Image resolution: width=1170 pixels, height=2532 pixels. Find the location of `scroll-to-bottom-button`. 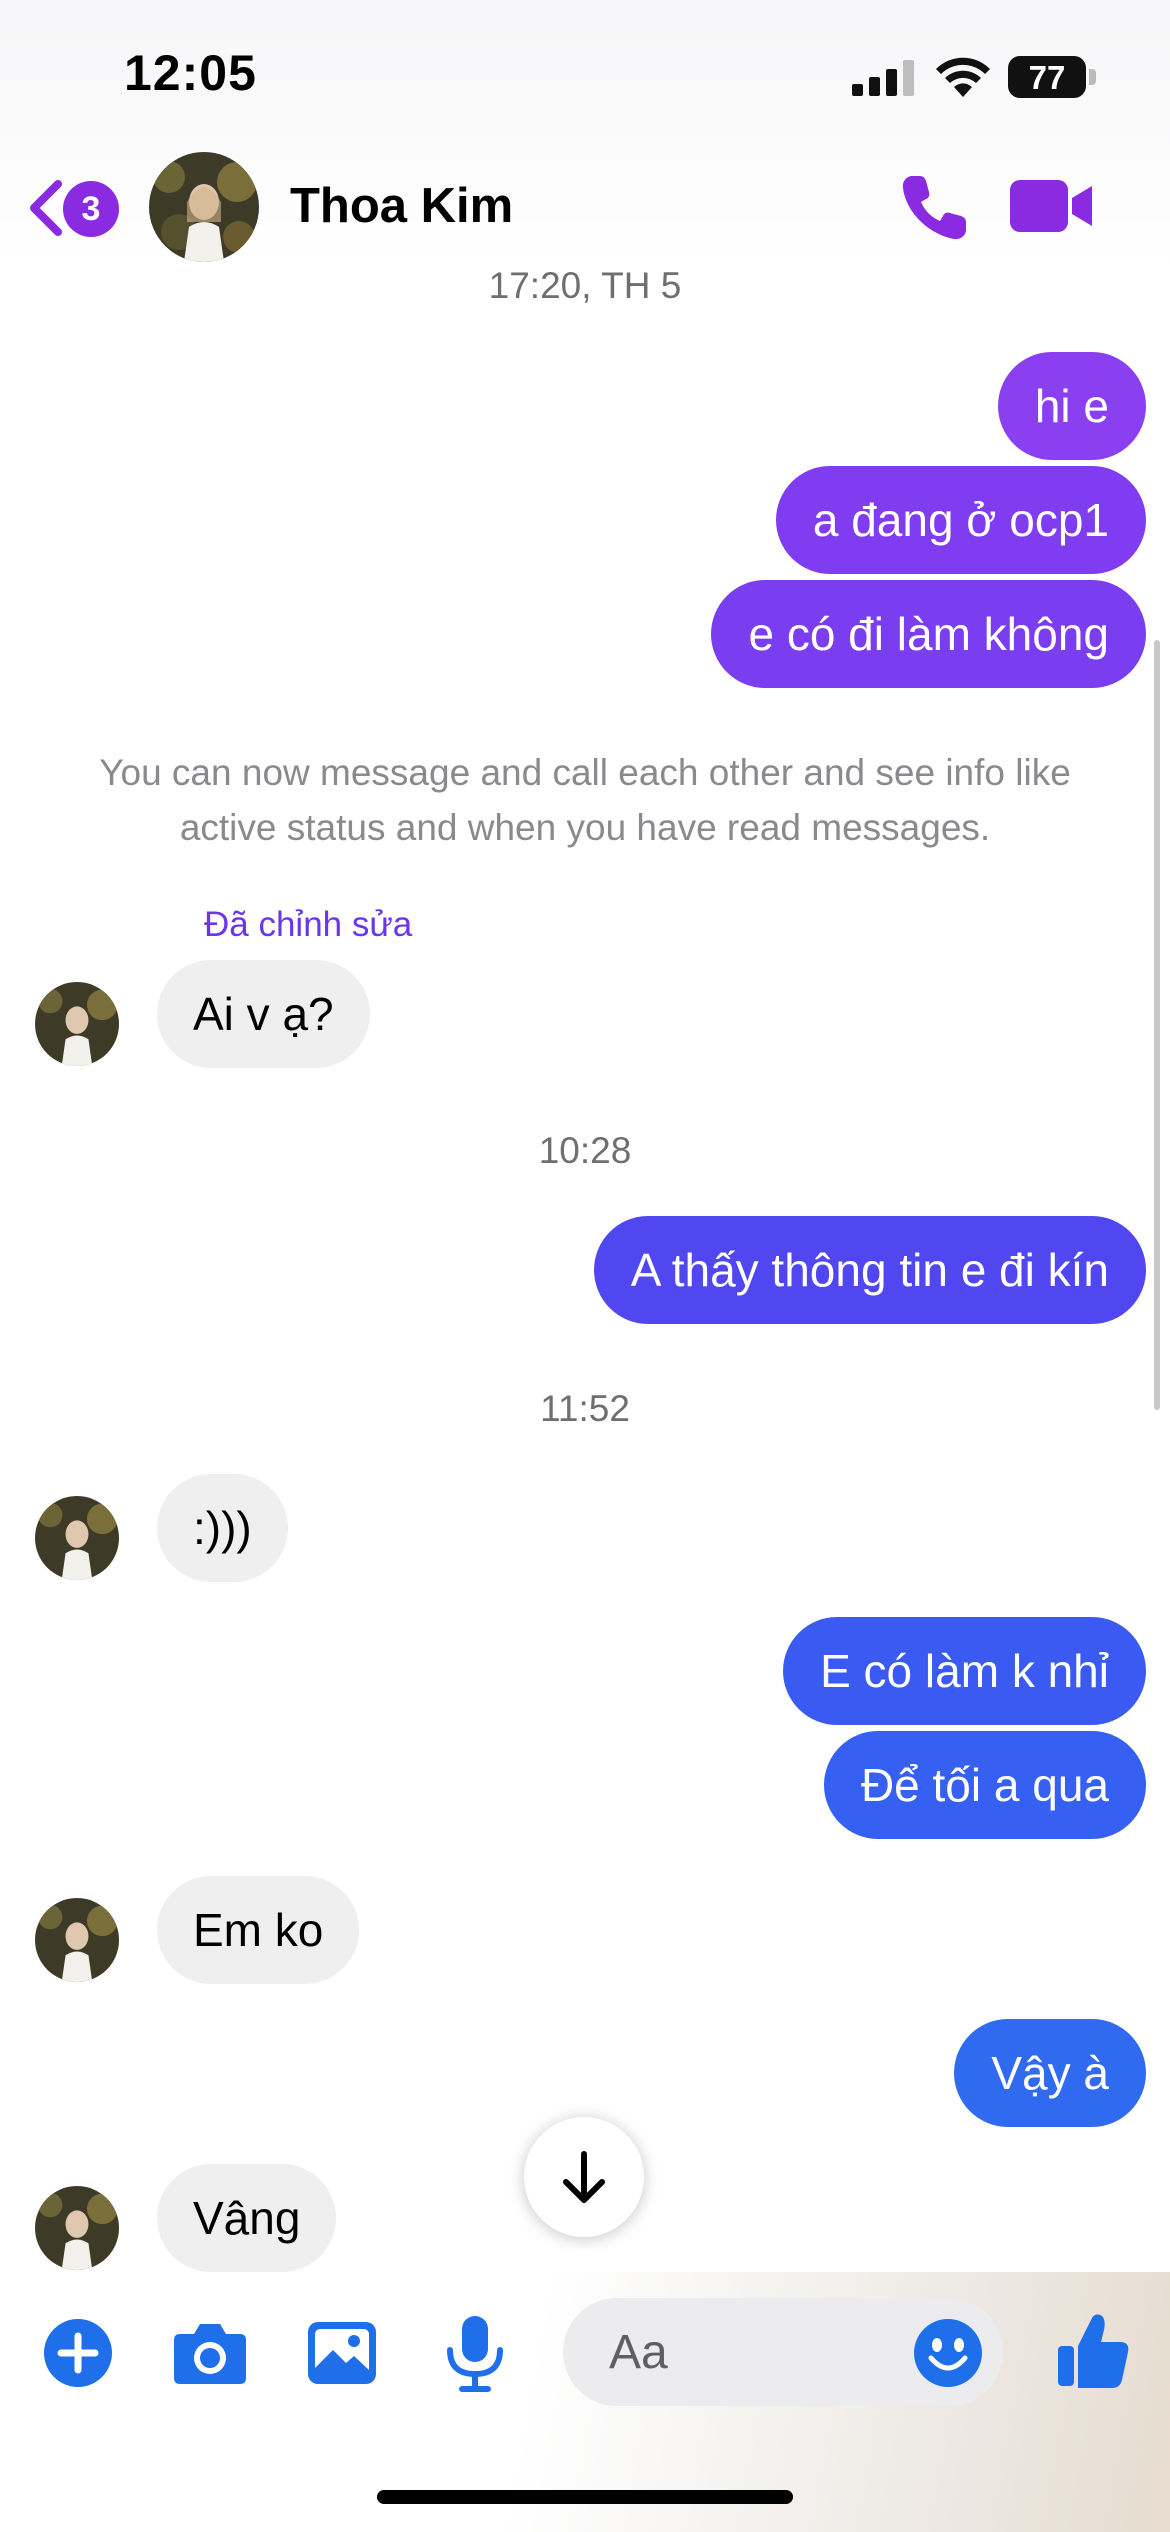

scroll-to-bottom-button is located at coordinates (584, 2177).